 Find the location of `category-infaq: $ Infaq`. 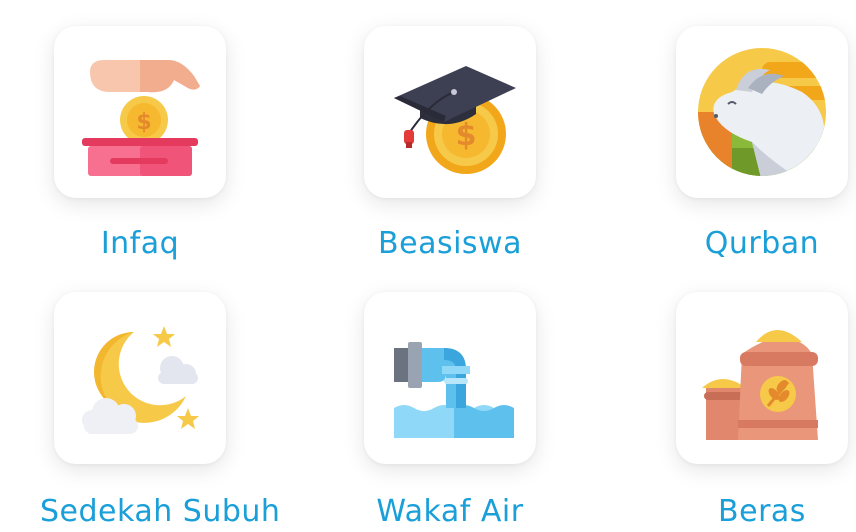

category-infaq: $ Infaq is located at coordinates (140, 144).